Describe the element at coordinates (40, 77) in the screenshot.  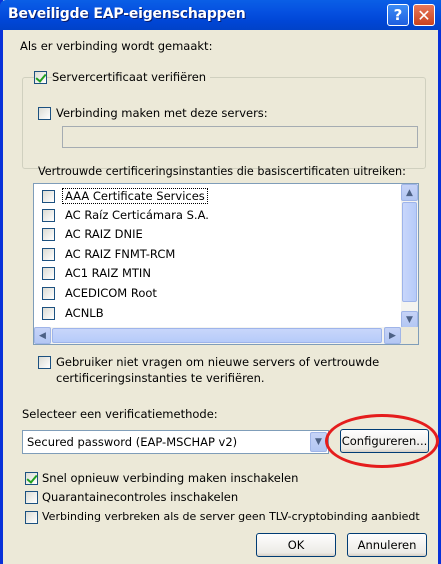
I see `verify-cert-checkbox` at that location.